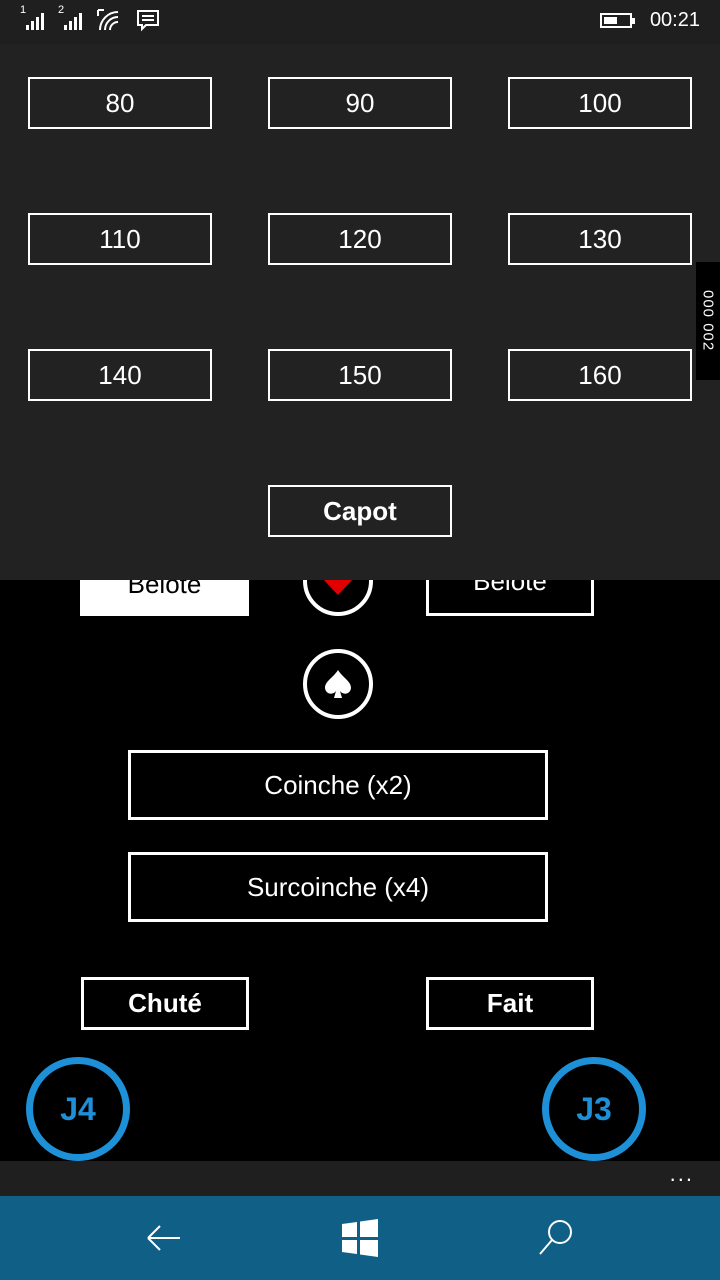  I want to click on clock: 00:21, so click(674, 20).